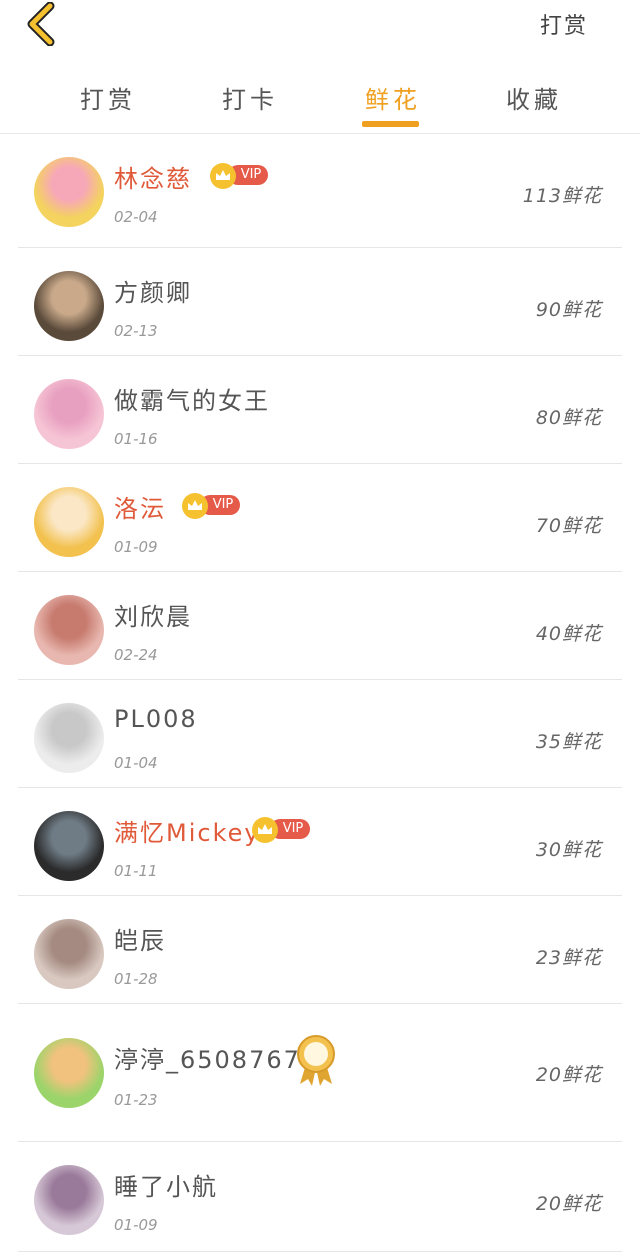 This screenshot has height=1256, width=640. Describe the element at coordinates (568, 634) in the screenshot. I see `flower-count: 40鲜花` at that location.